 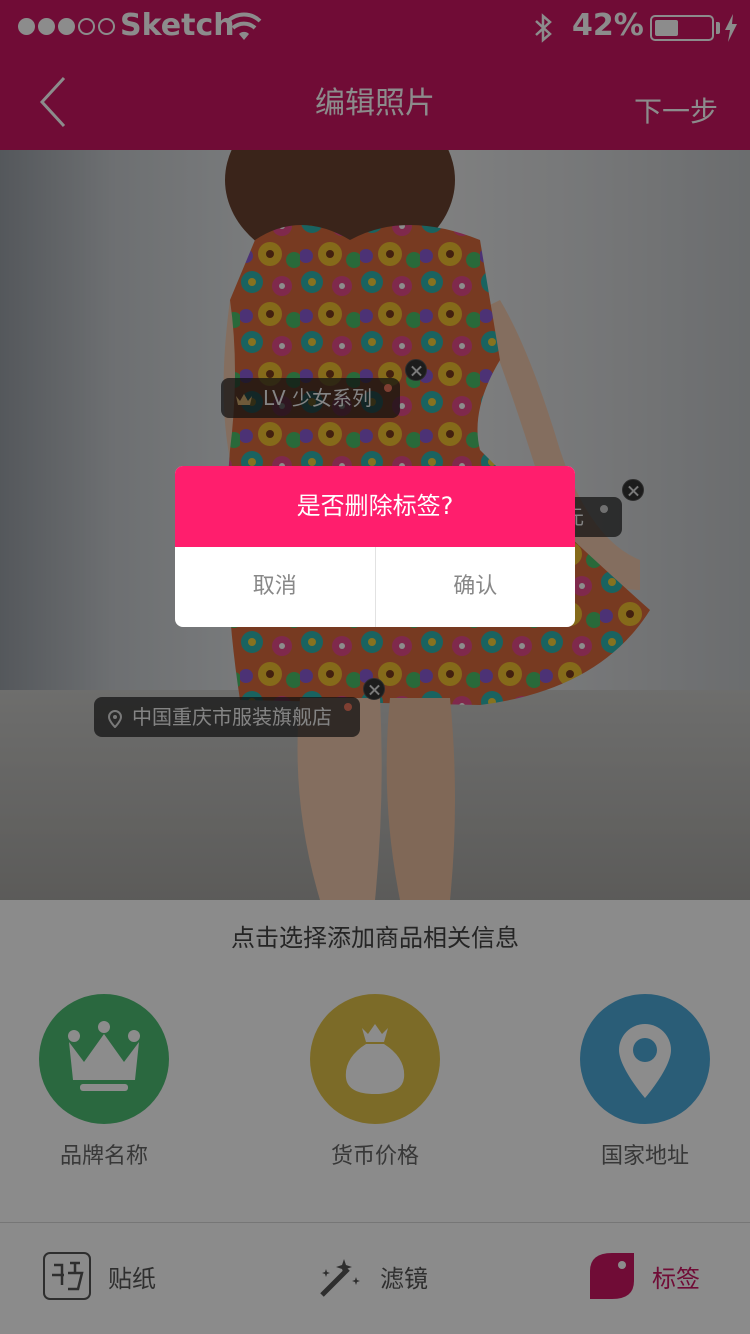 What do you see at coordinates (275, 587) in the screenshot?
I see `cancel-button: 取消` at bounding box center [275, 587].